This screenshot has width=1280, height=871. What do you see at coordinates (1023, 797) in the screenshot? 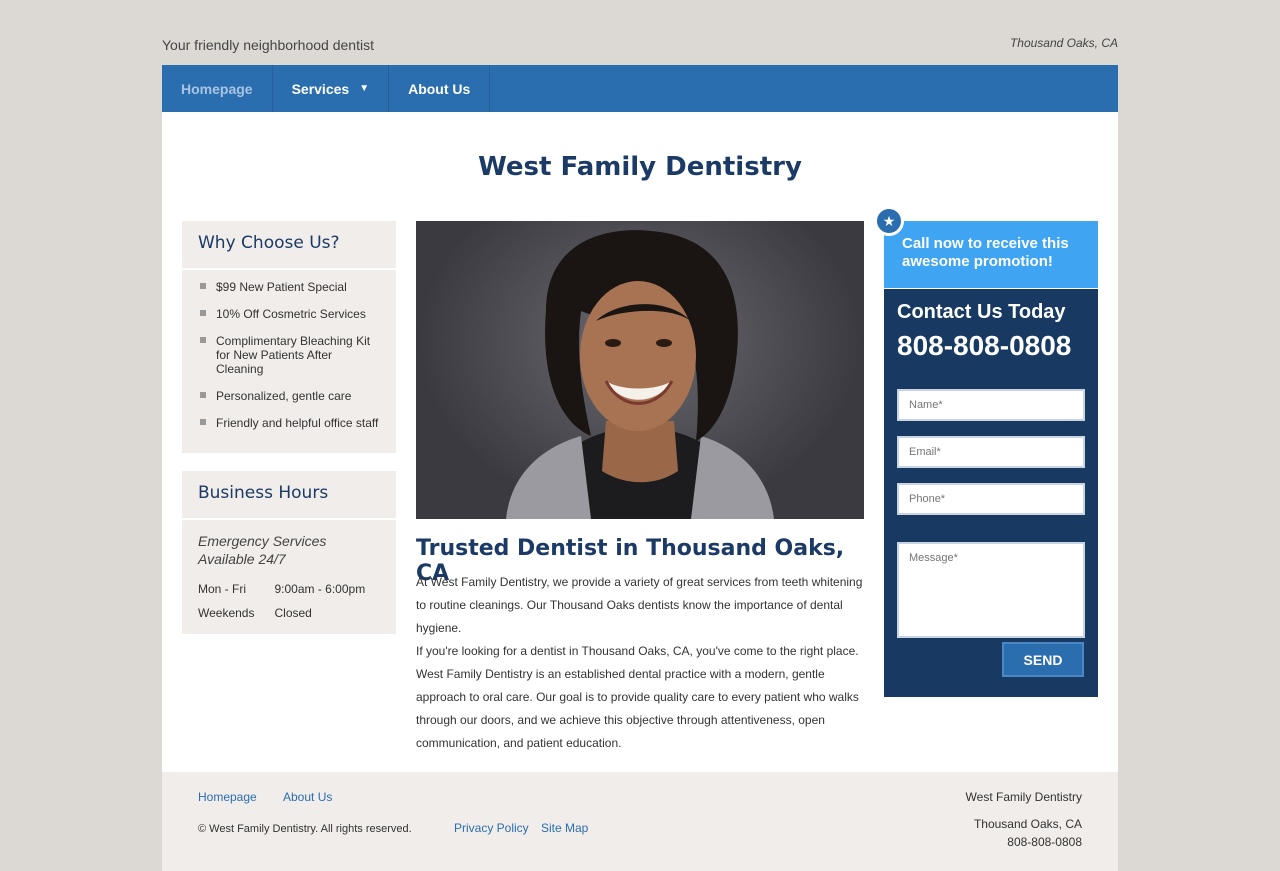
I see `footer-business-name: West Family Dentistry` at bounding box center [1023, 797].